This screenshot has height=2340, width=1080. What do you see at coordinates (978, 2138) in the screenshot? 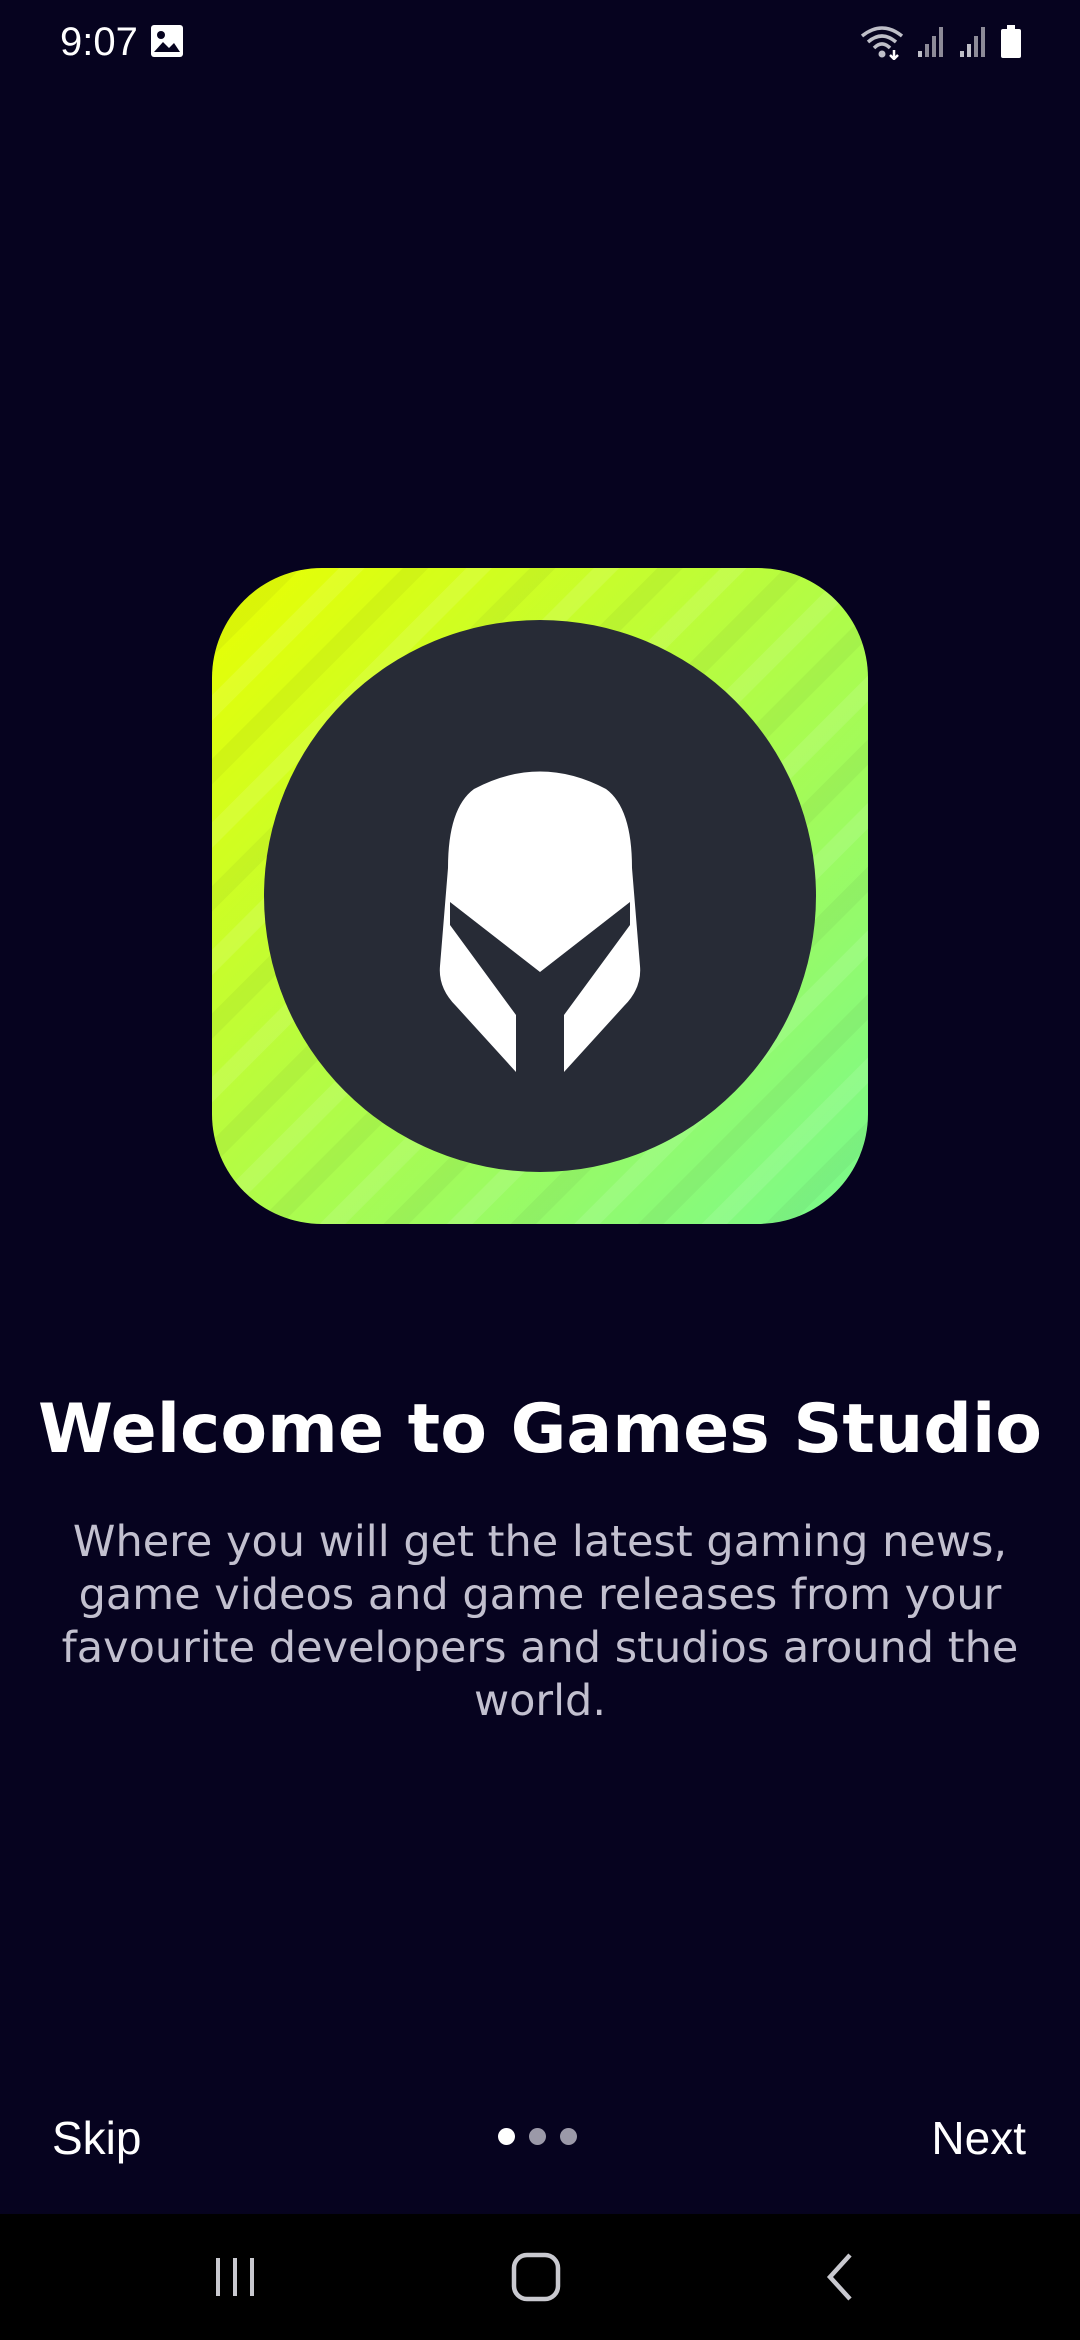
I see `next-button: Next` at bounding box center [978, 2138].